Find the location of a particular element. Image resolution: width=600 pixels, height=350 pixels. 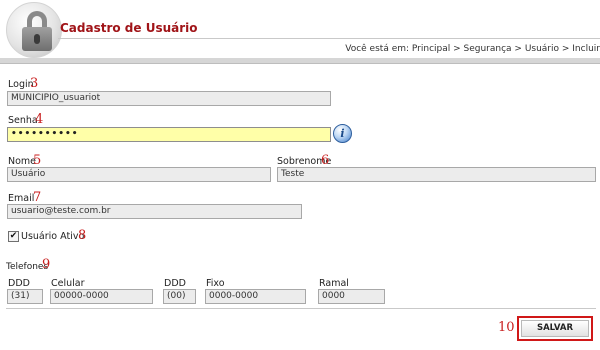

save-button: SALVAR is located at coordinates (555, 328).